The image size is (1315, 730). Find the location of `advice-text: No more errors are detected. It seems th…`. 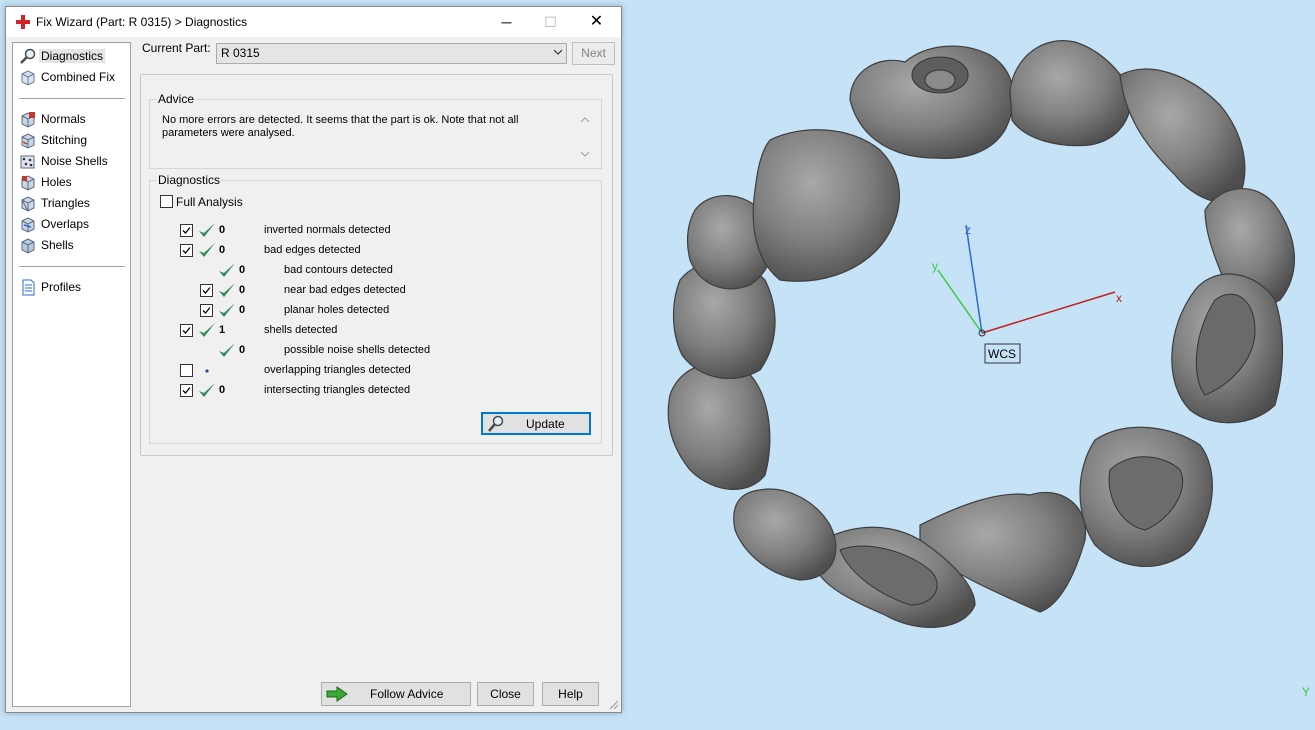

advice-text: No more errors are detected. It seems th… is located at coordinates (340, 126).